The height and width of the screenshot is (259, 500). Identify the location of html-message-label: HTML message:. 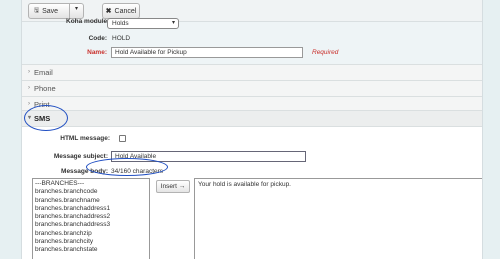
(85, 138).